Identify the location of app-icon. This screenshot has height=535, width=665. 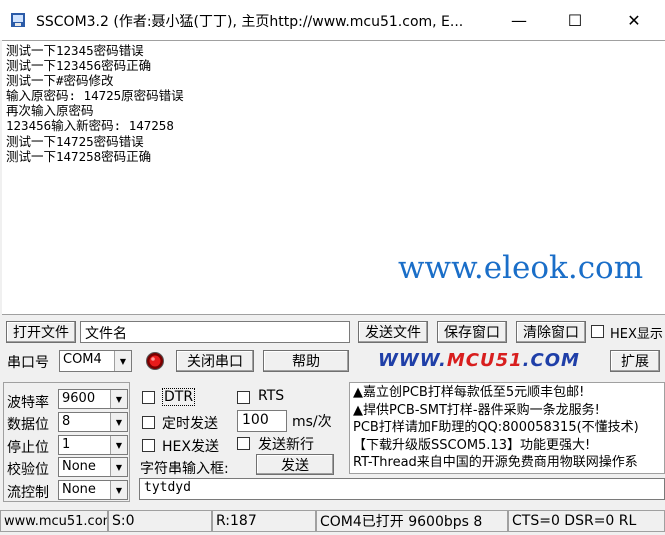
(18, 20).